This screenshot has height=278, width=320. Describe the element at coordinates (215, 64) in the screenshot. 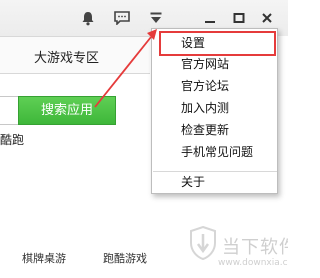

I see `menu-item-official-site: 官方网站` at that location.